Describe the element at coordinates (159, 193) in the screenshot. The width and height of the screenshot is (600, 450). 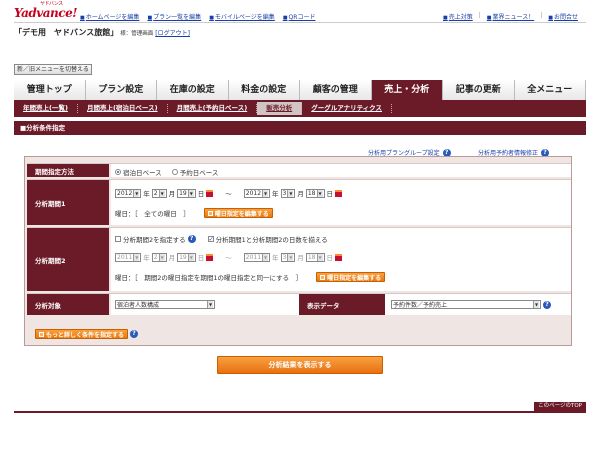
I see `period1-from-month-select: 2 ▼` at that location.